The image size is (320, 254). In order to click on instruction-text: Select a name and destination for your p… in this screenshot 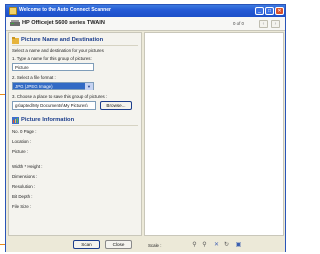, I will do `click(58, 50)`.